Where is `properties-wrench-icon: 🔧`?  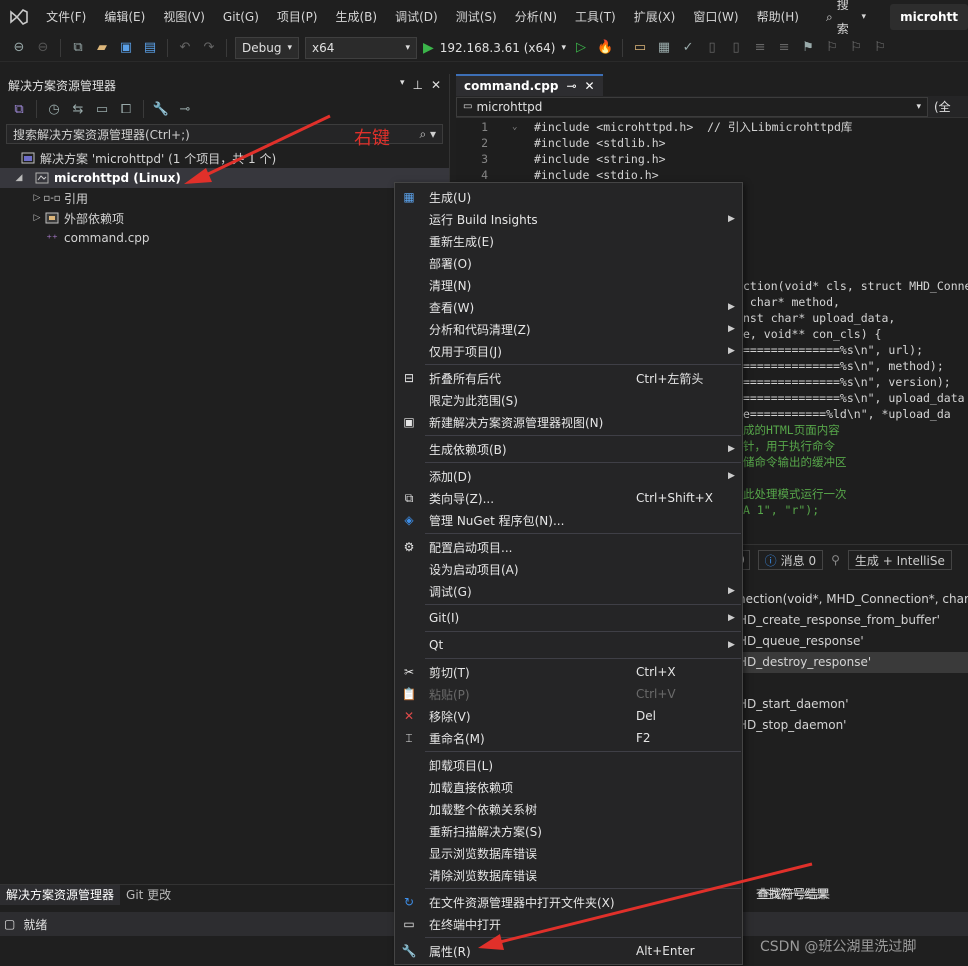 properties-wrench-icon: 🔧 is located at coordinates (161, 109).